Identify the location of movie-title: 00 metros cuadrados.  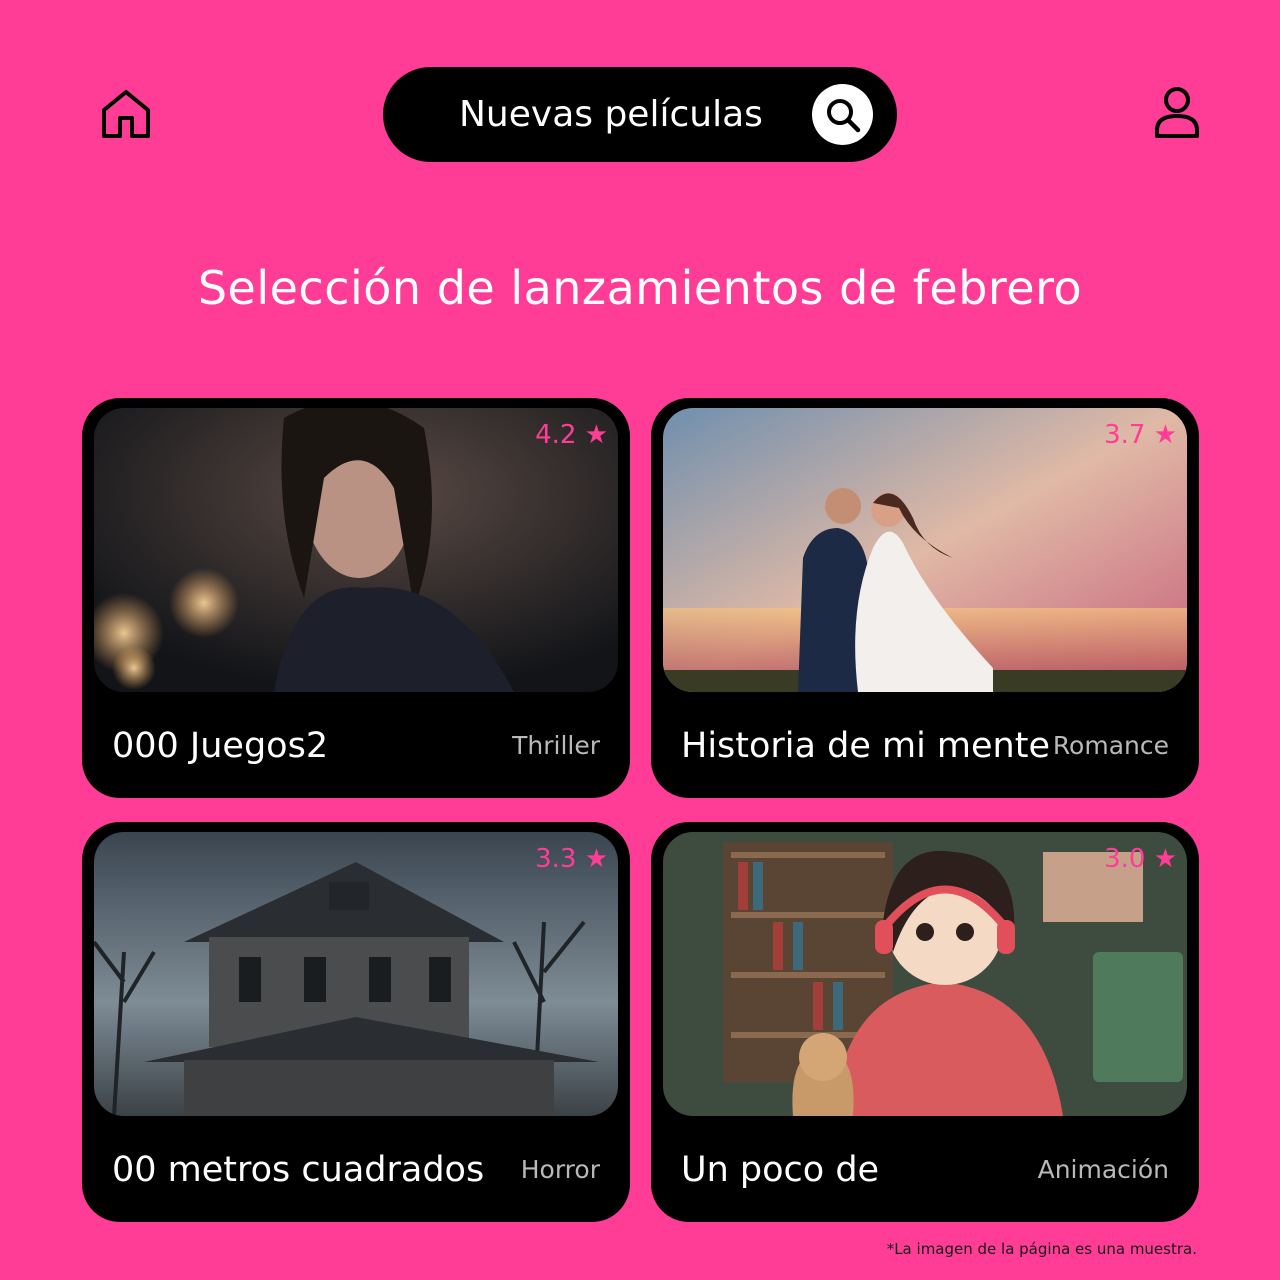
(298, 1170).